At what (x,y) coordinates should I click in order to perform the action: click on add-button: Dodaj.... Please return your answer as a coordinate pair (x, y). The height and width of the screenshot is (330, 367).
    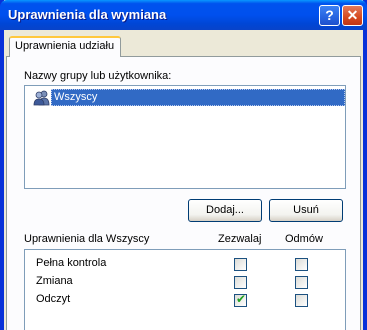
    Looking at the image, I should click on (225, 210).